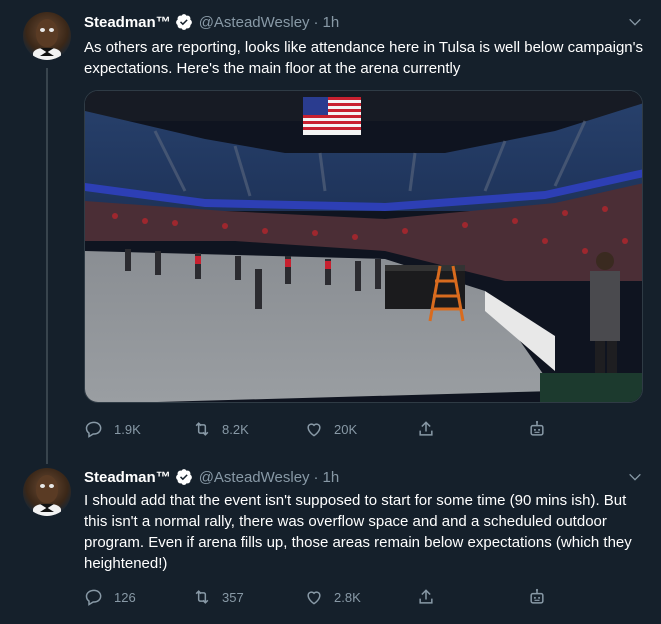 This screenshot has height=624, width=661. What do you see at coordinates (125, 597) in the screenshot?
I see `reply-count: 126` at bounding box center [125, 597].